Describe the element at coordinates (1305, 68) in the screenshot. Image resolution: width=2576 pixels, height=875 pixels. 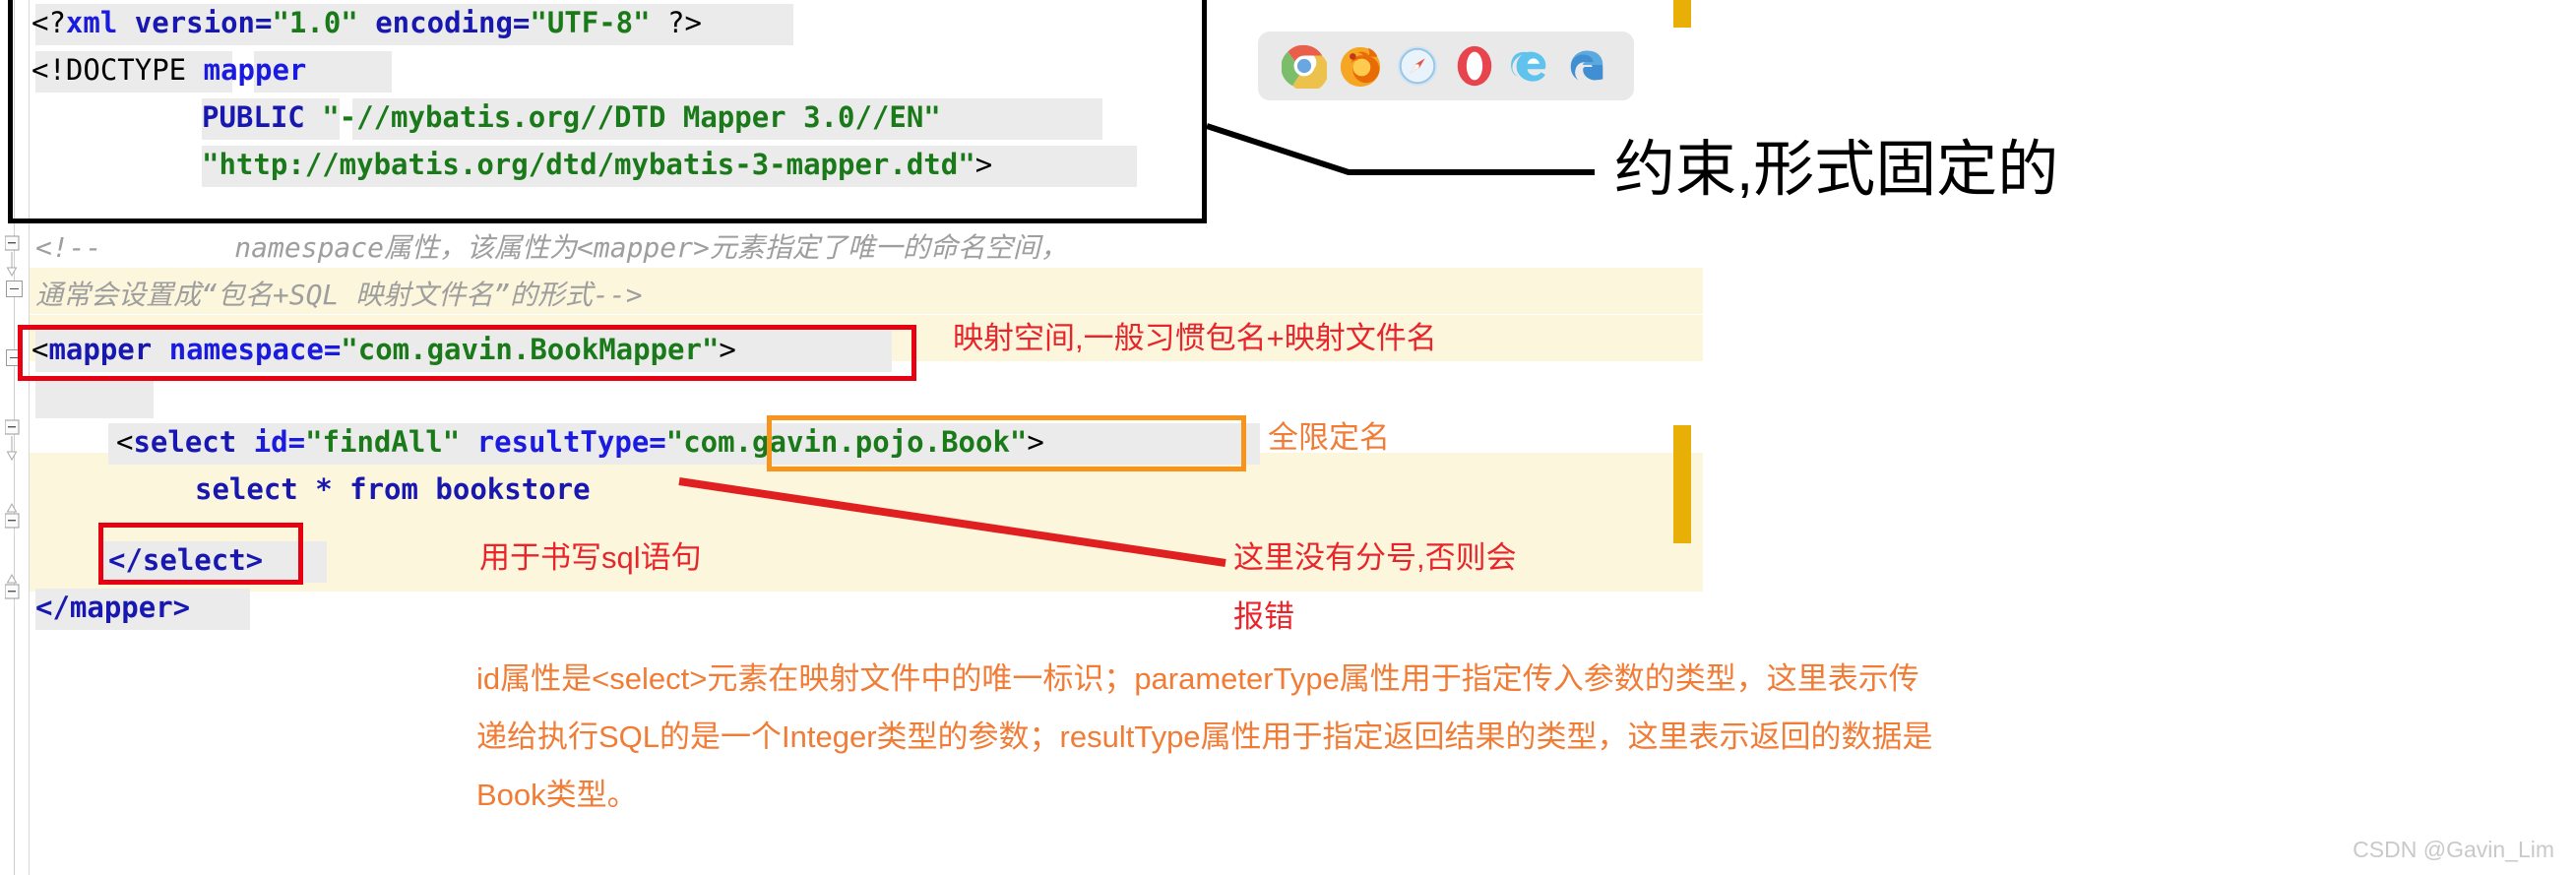
I see `chrome-icon` at that location.